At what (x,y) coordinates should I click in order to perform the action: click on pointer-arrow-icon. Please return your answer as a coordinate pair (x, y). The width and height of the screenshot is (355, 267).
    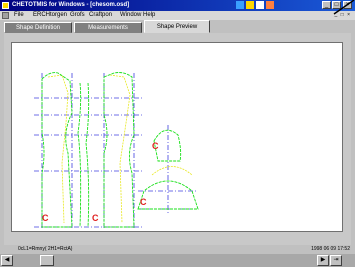
    Looking at the image, I should click on (344, 7).